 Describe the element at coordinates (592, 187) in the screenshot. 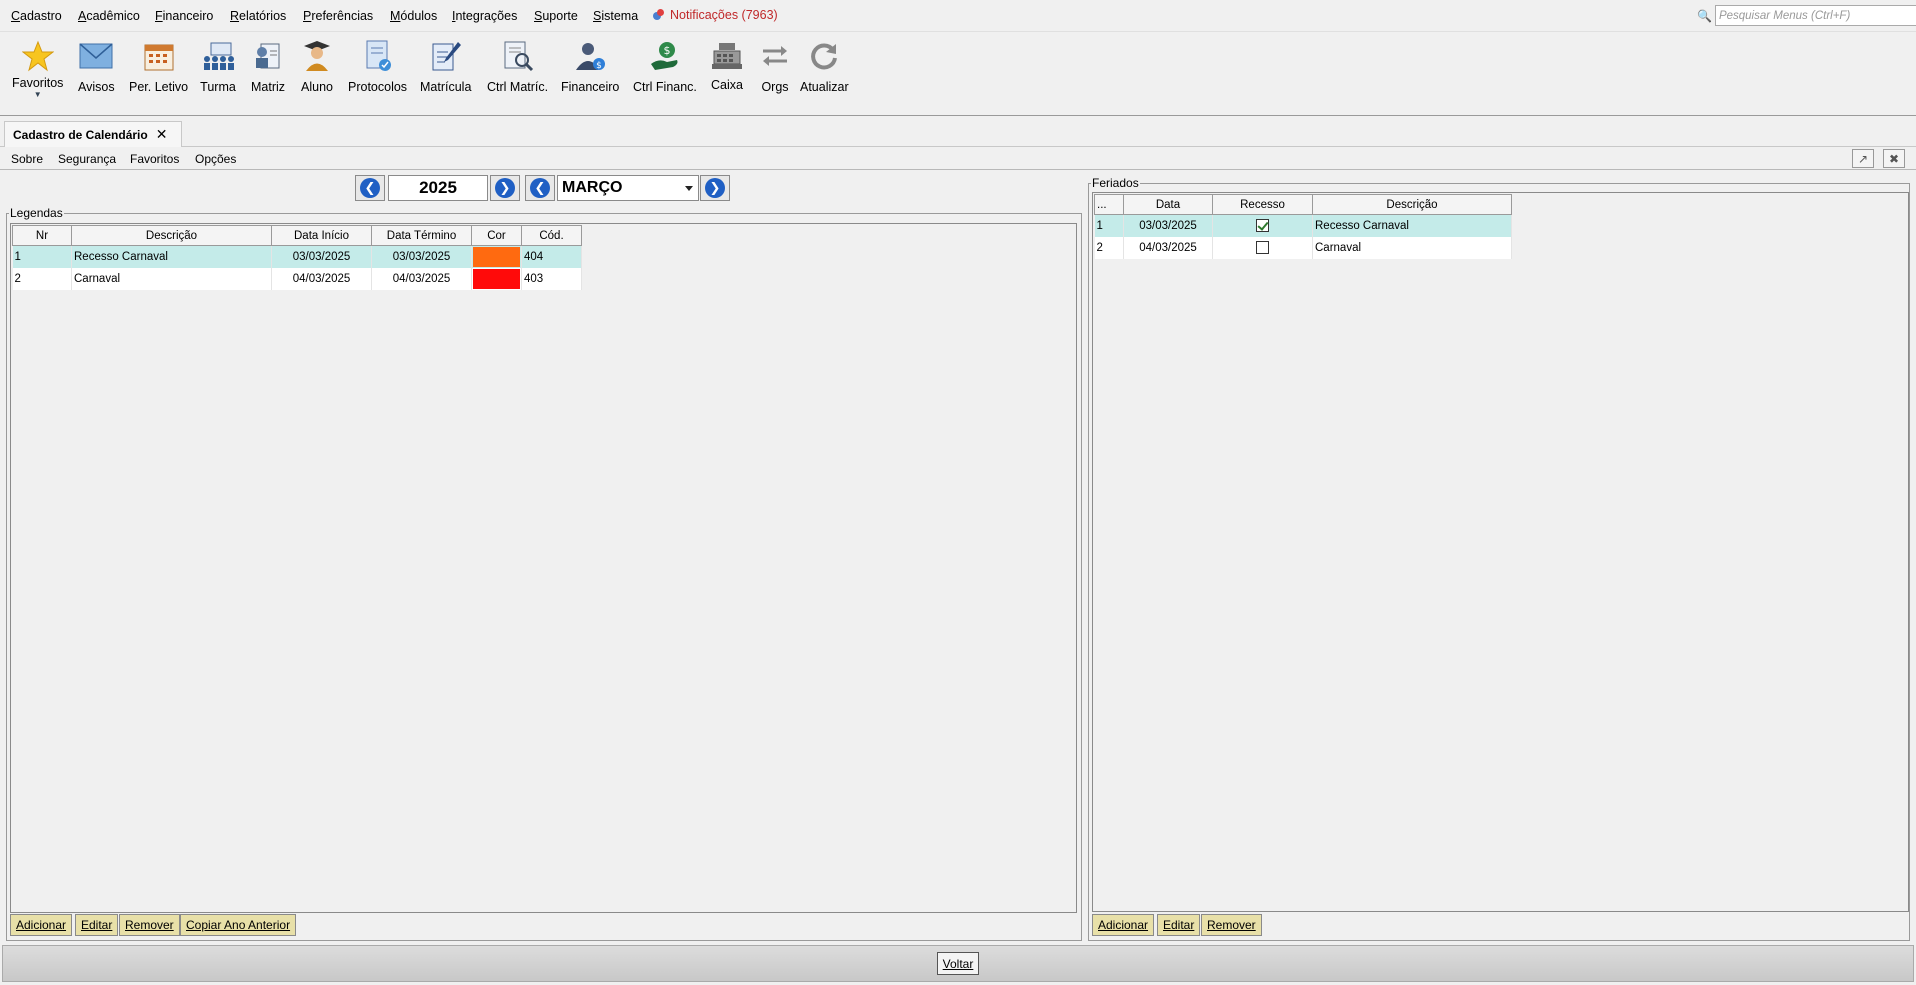

I see `month-value: MARÇO` at that location.